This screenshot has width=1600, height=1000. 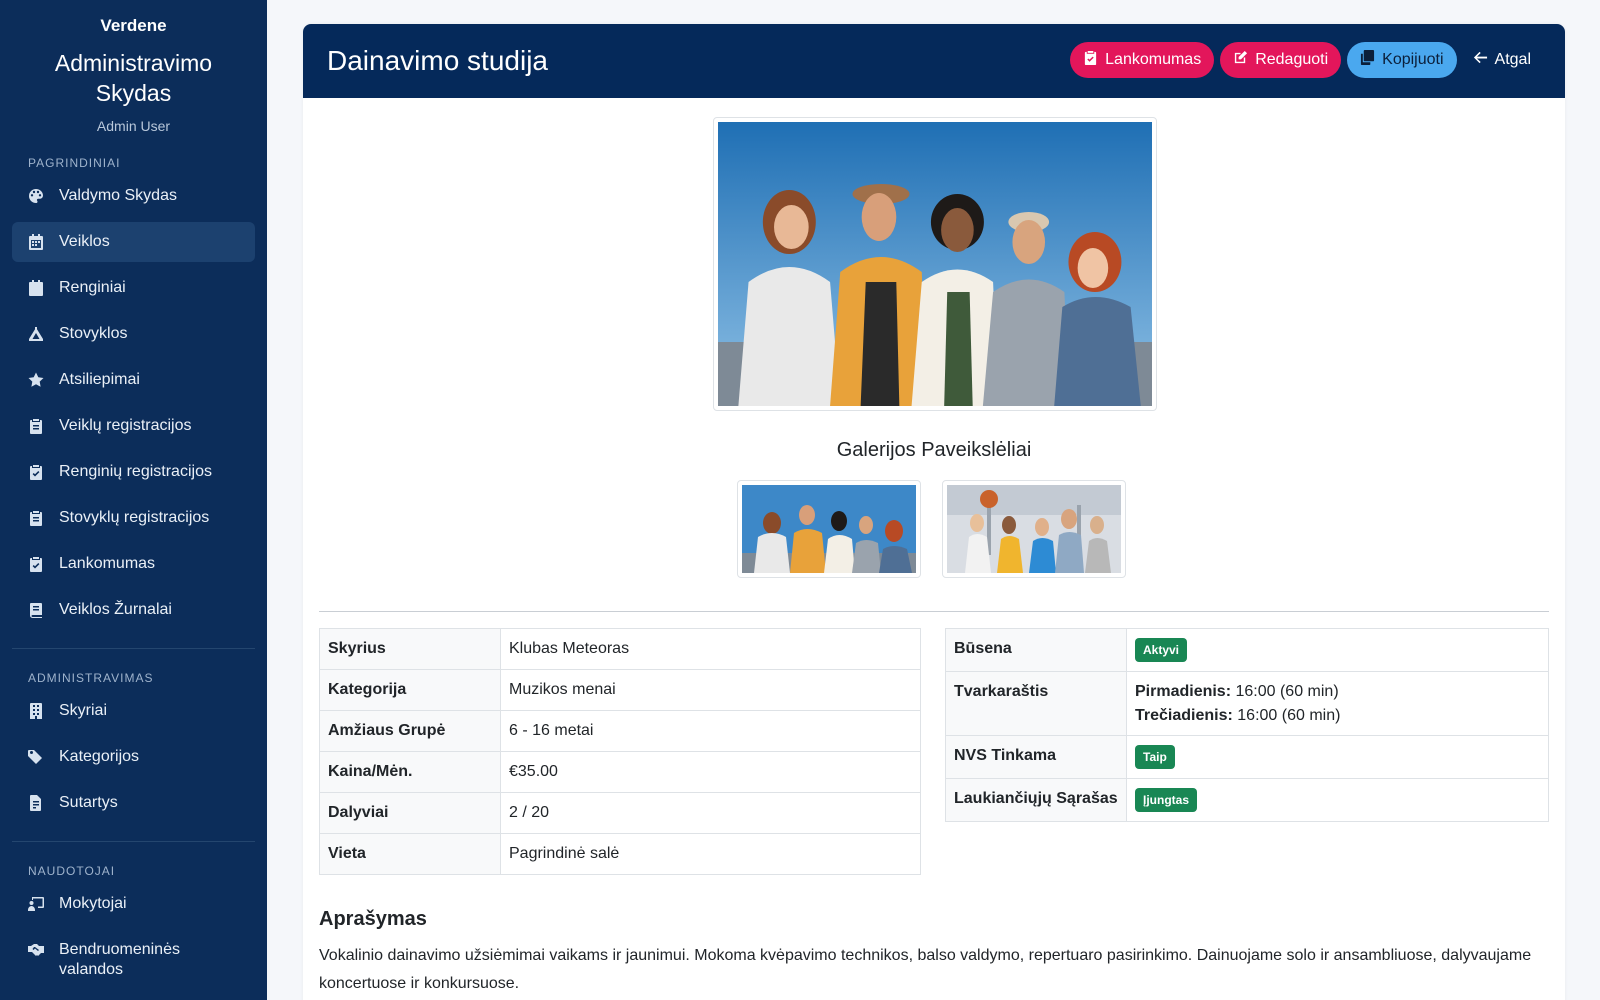 I want to click on table-row: Laukiančiųjų Sąrašas Įjungtas, so click(x=1247, y=800).